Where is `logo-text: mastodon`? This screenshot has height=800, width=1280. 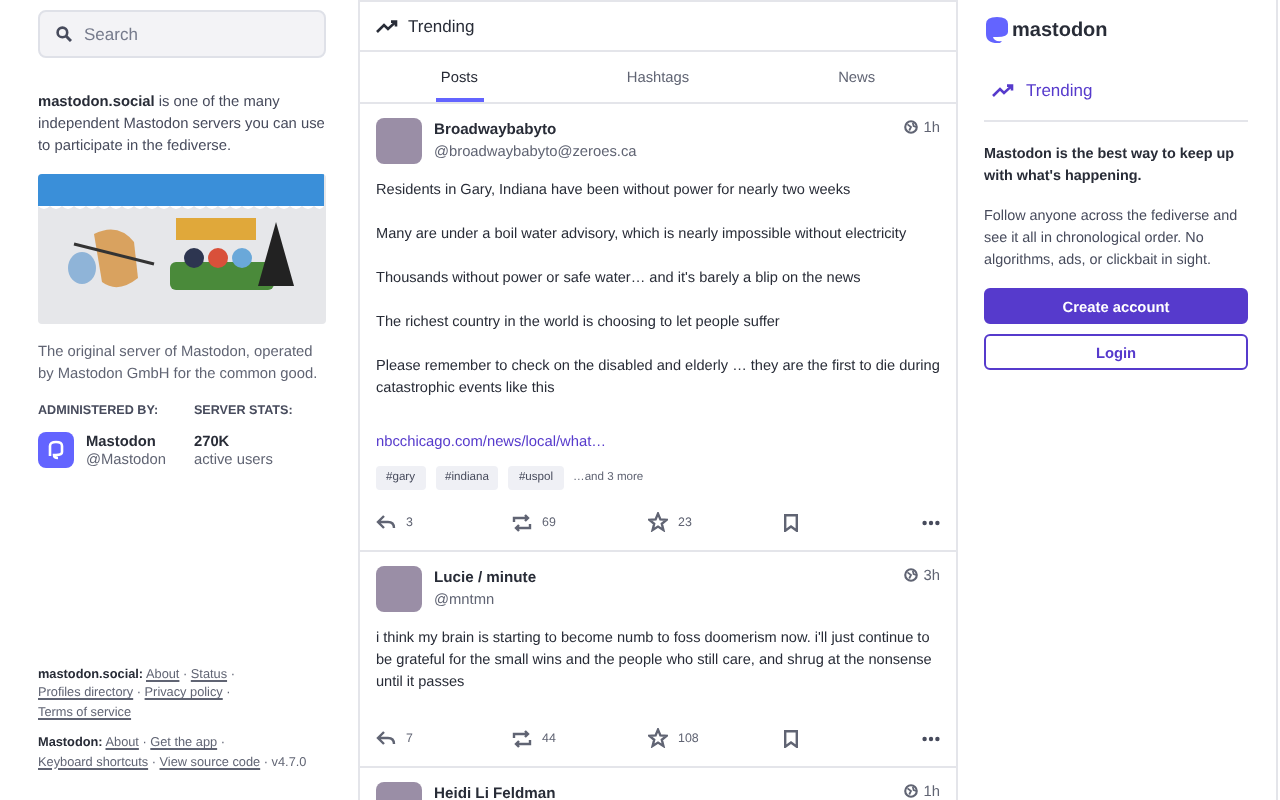 logo-text: mastodon is located at coordinates (1060, 30).